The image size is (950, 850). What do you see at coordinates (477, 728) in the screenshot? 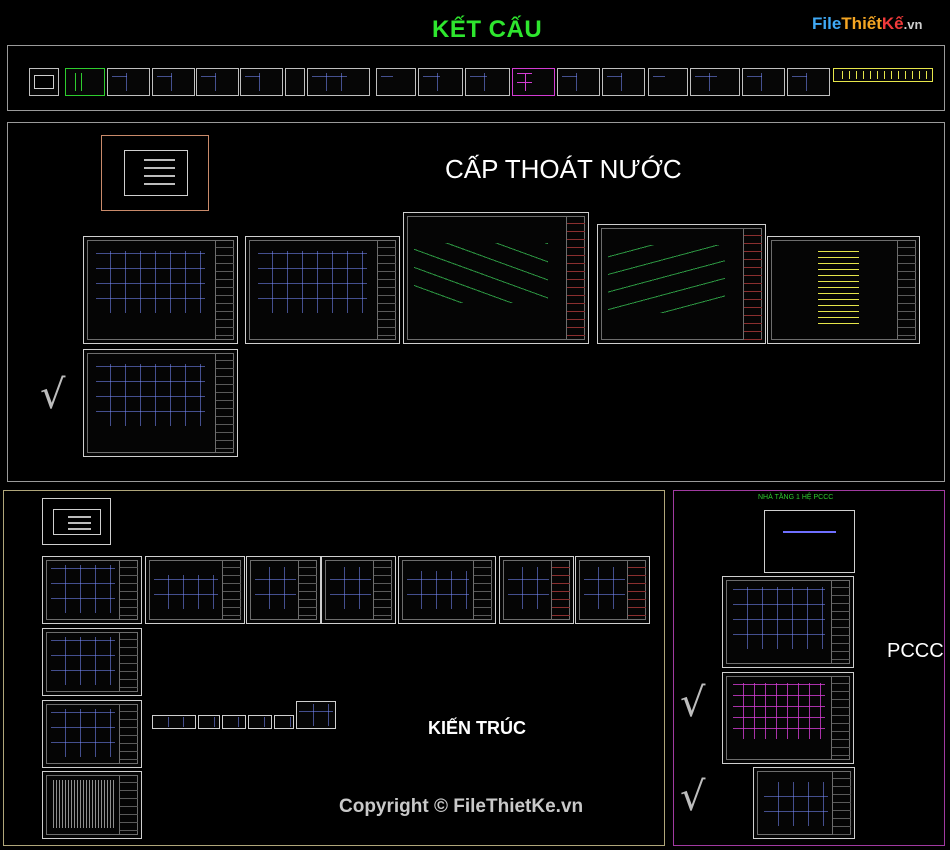
I see `section-title-kien-truc: KIẾN TRÚC` at bounding box center [477, 728].